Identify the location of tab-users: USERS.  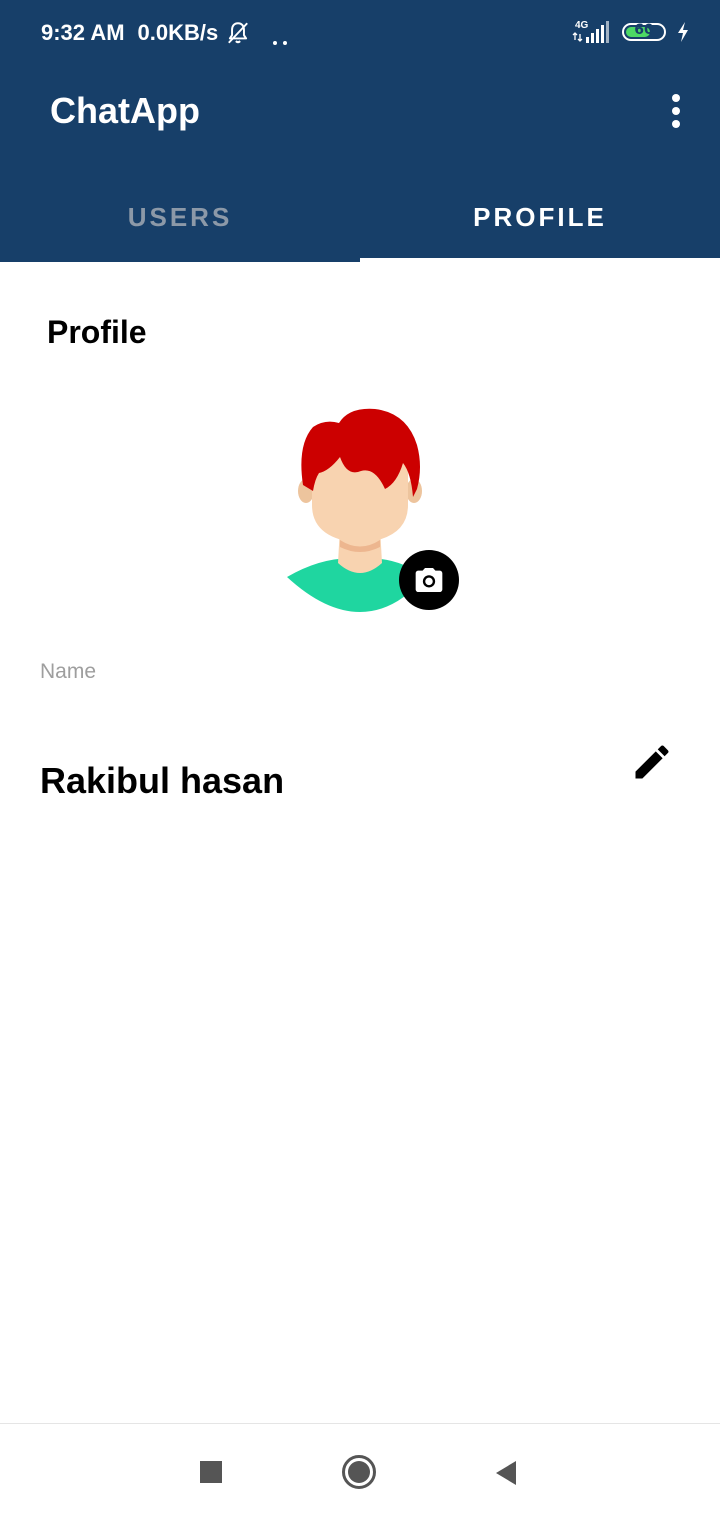
(180, 219).